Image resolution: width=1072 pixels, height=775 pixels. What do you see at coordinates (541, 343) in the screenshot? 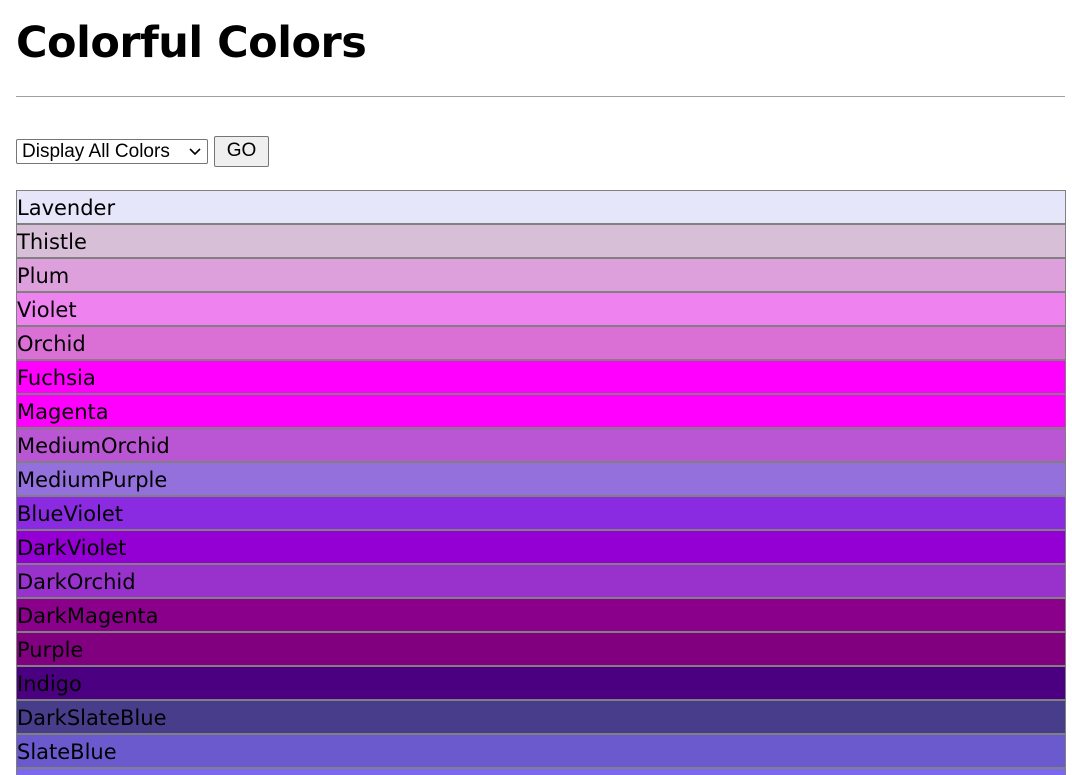
I see `color-row: Orchid` at bounding box center [541, 343].